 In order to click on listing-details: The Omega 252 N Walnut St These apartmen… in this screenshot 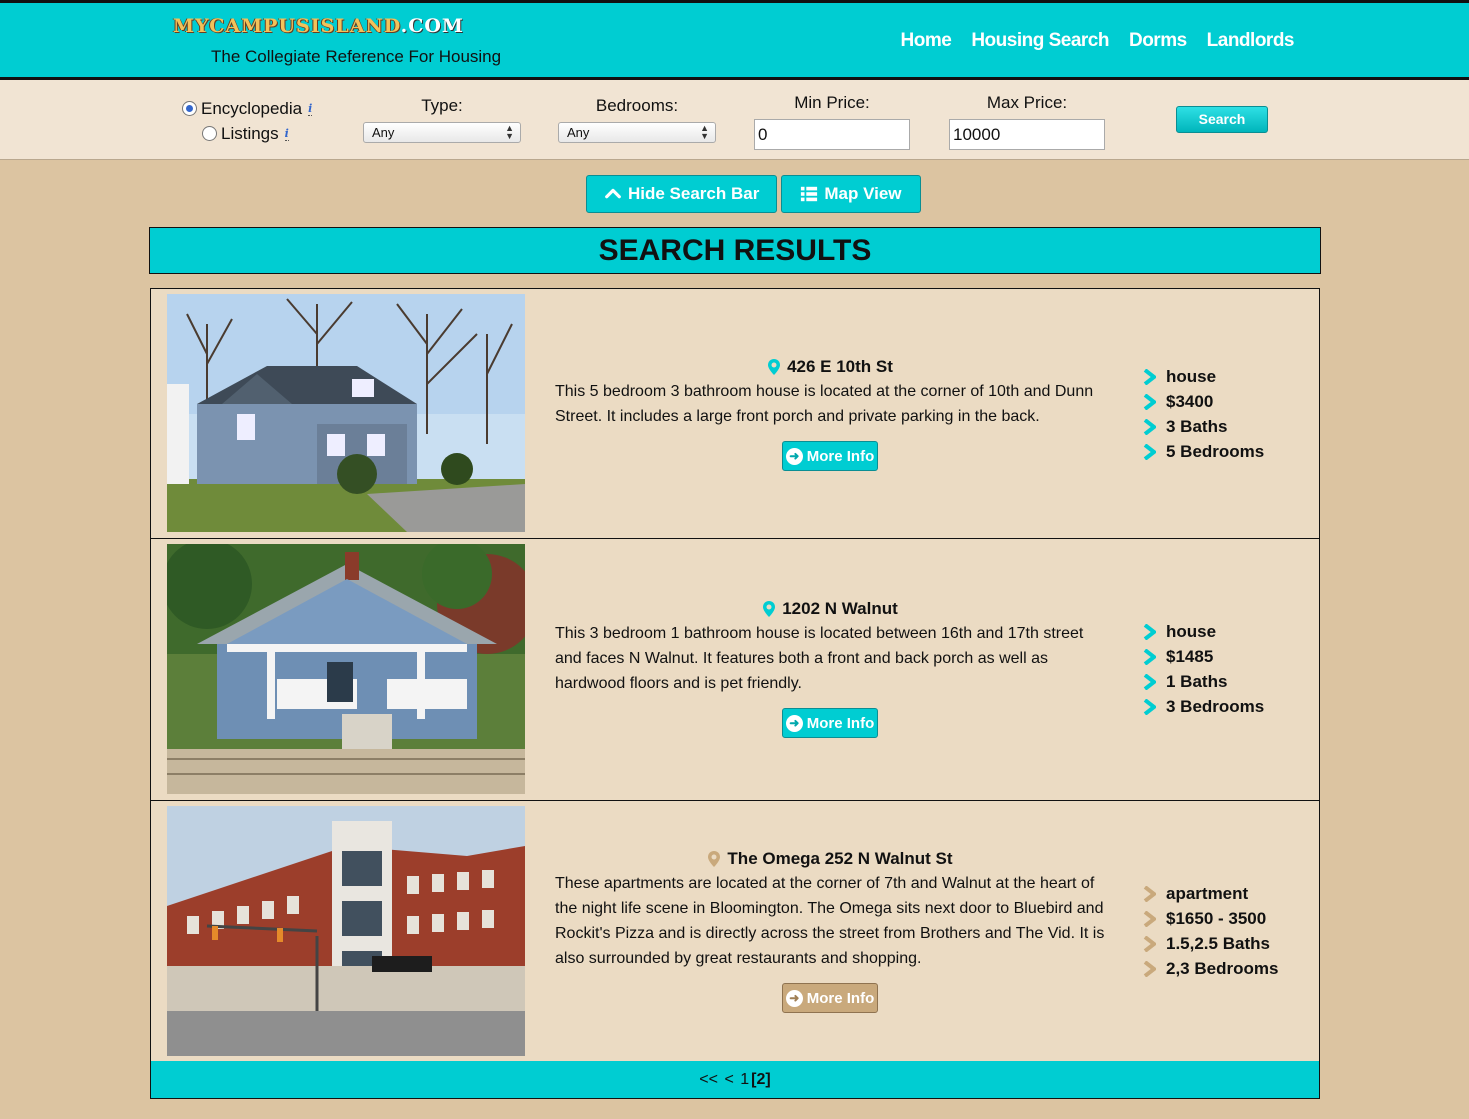, I will do `click(830, 931)`.